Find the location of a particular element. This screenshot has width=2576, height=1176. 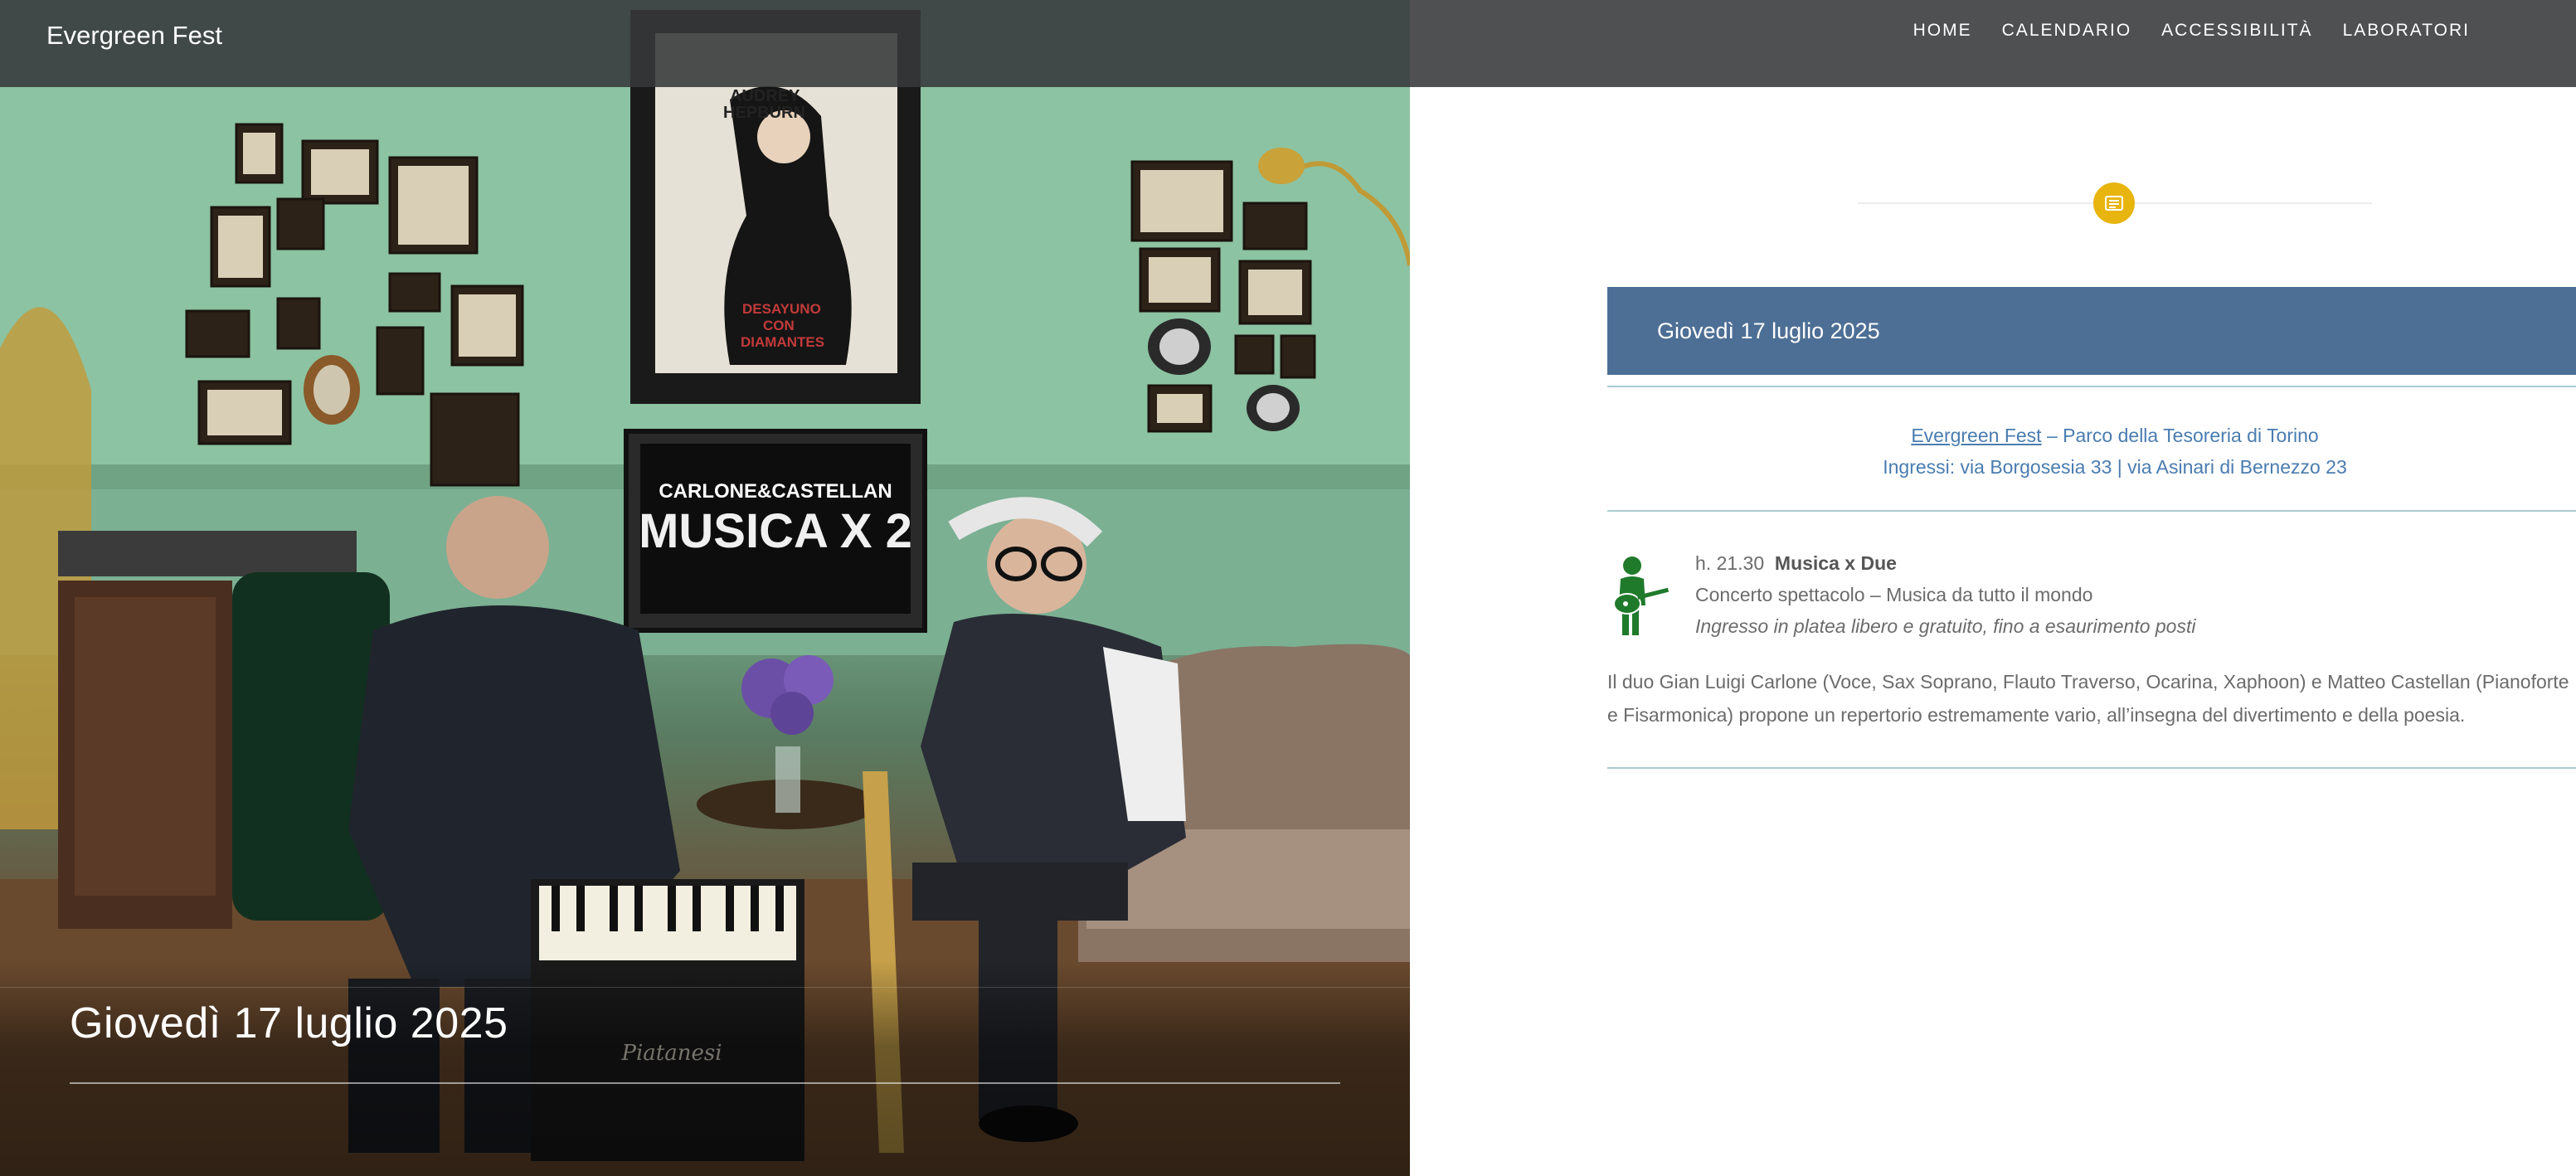

svg-text: AUDREY is located at coordinates (765, 96).